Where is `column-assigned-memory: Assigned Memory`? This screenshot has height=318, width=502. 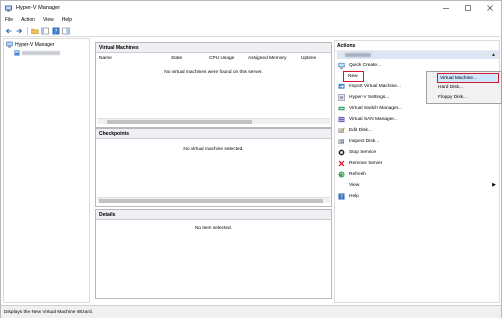 column-assigned-memory: Assigned Memory is located at coordinates (271, 58).